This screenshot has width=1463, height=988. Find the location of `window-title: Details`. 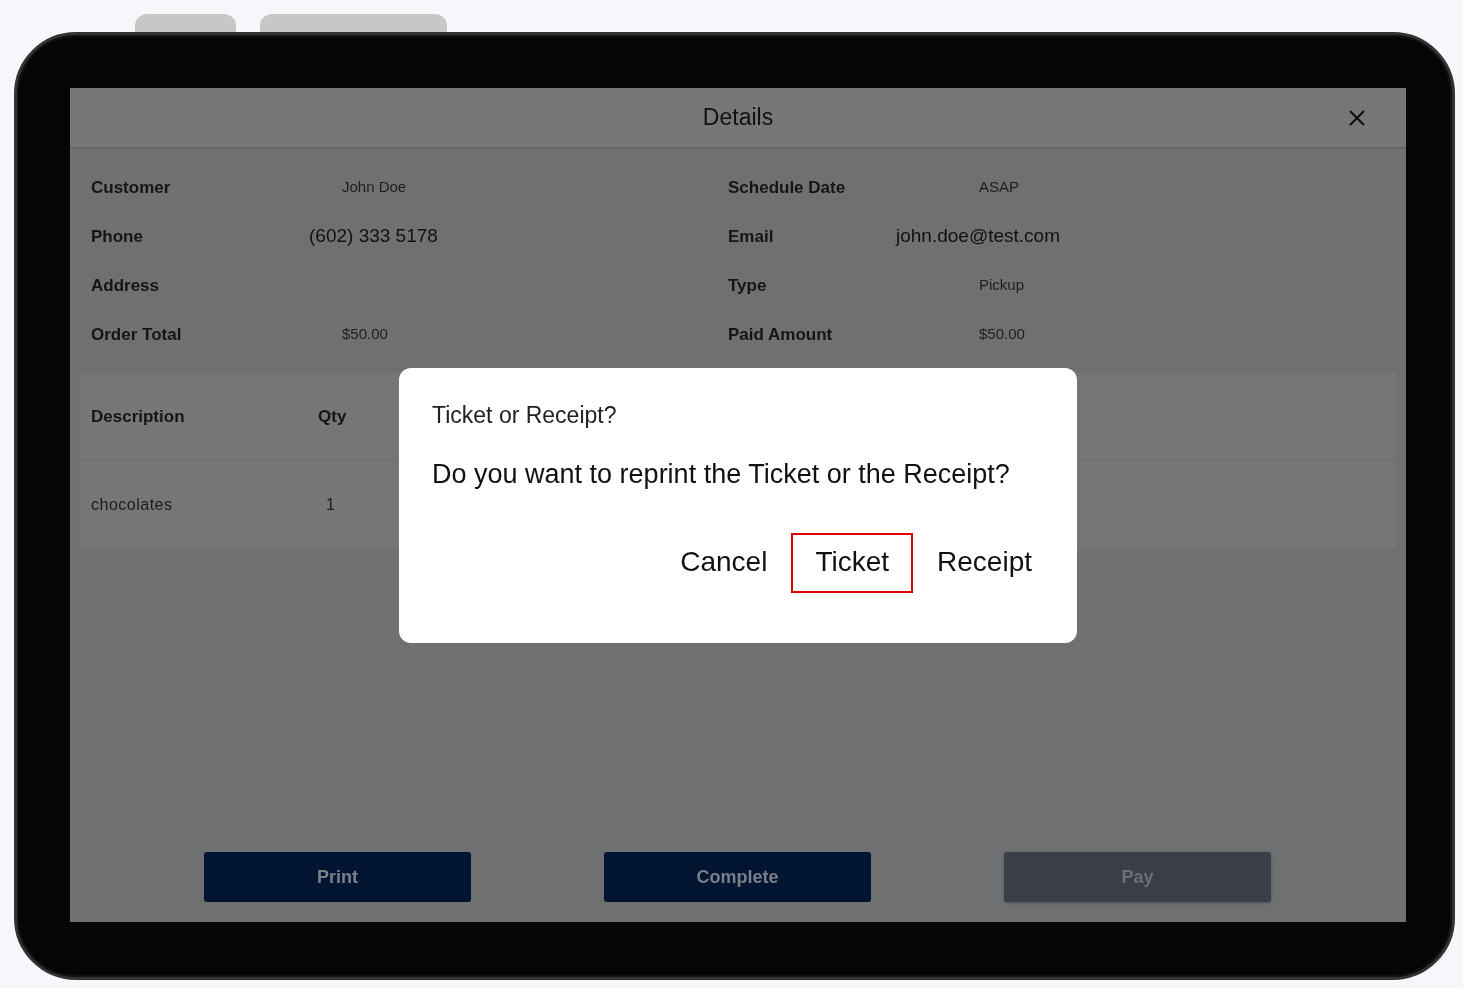

window-title: Details is located at coordinates (738, 118).